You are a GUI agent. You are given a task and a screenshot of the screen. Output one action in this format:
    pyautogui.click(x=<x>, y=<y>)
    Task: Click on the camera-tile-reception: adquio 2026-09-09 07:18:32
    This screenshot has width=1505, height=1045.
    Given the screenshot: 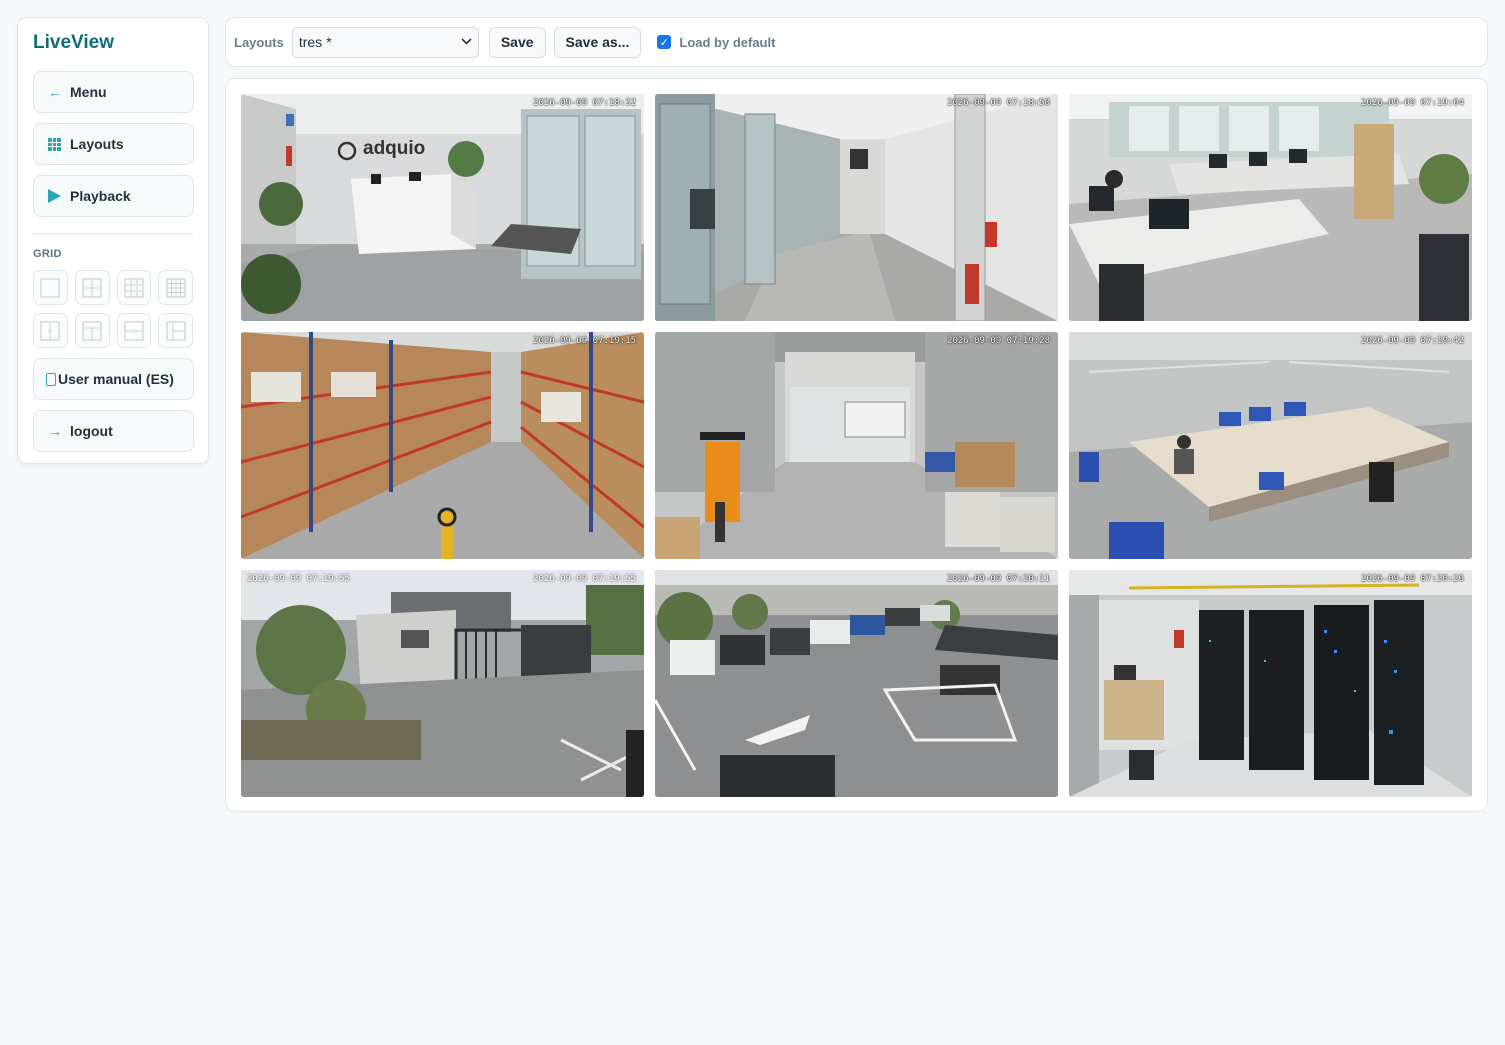 What is the action you would take?
    pyautogui.click(x=442, y=207)
    